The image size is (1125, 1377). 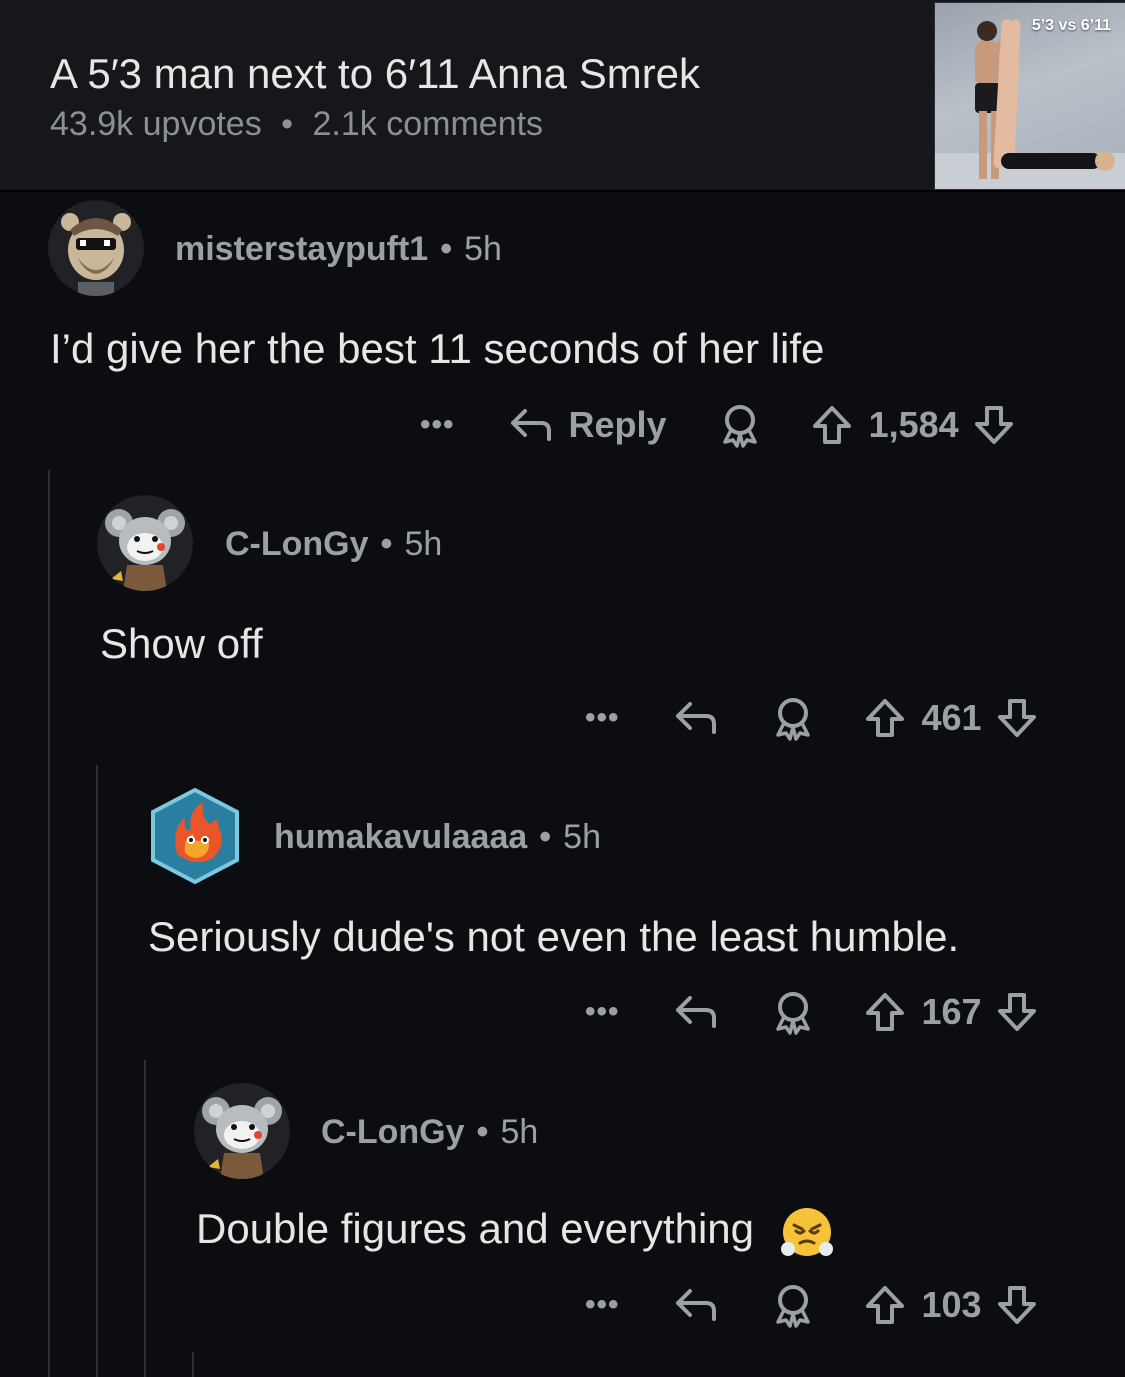 I want to click on vote-score: 103, so click(x=951, y=1304).